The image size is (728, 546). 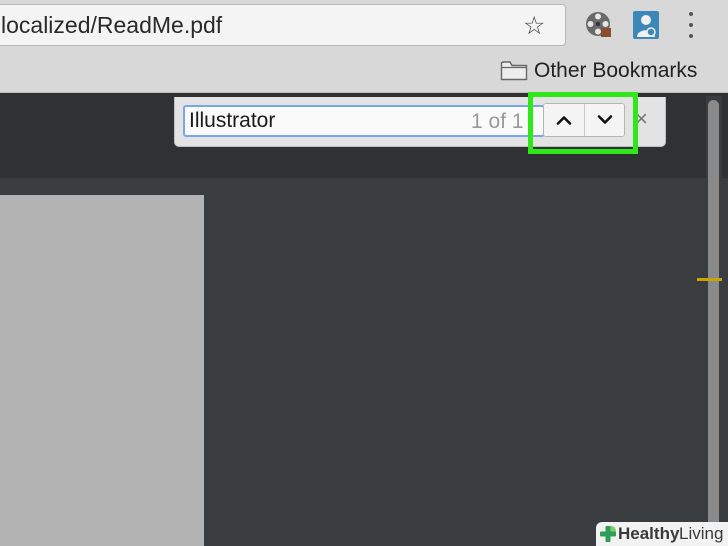 I want to click on search-result-marker, so click(x=709, y=279).